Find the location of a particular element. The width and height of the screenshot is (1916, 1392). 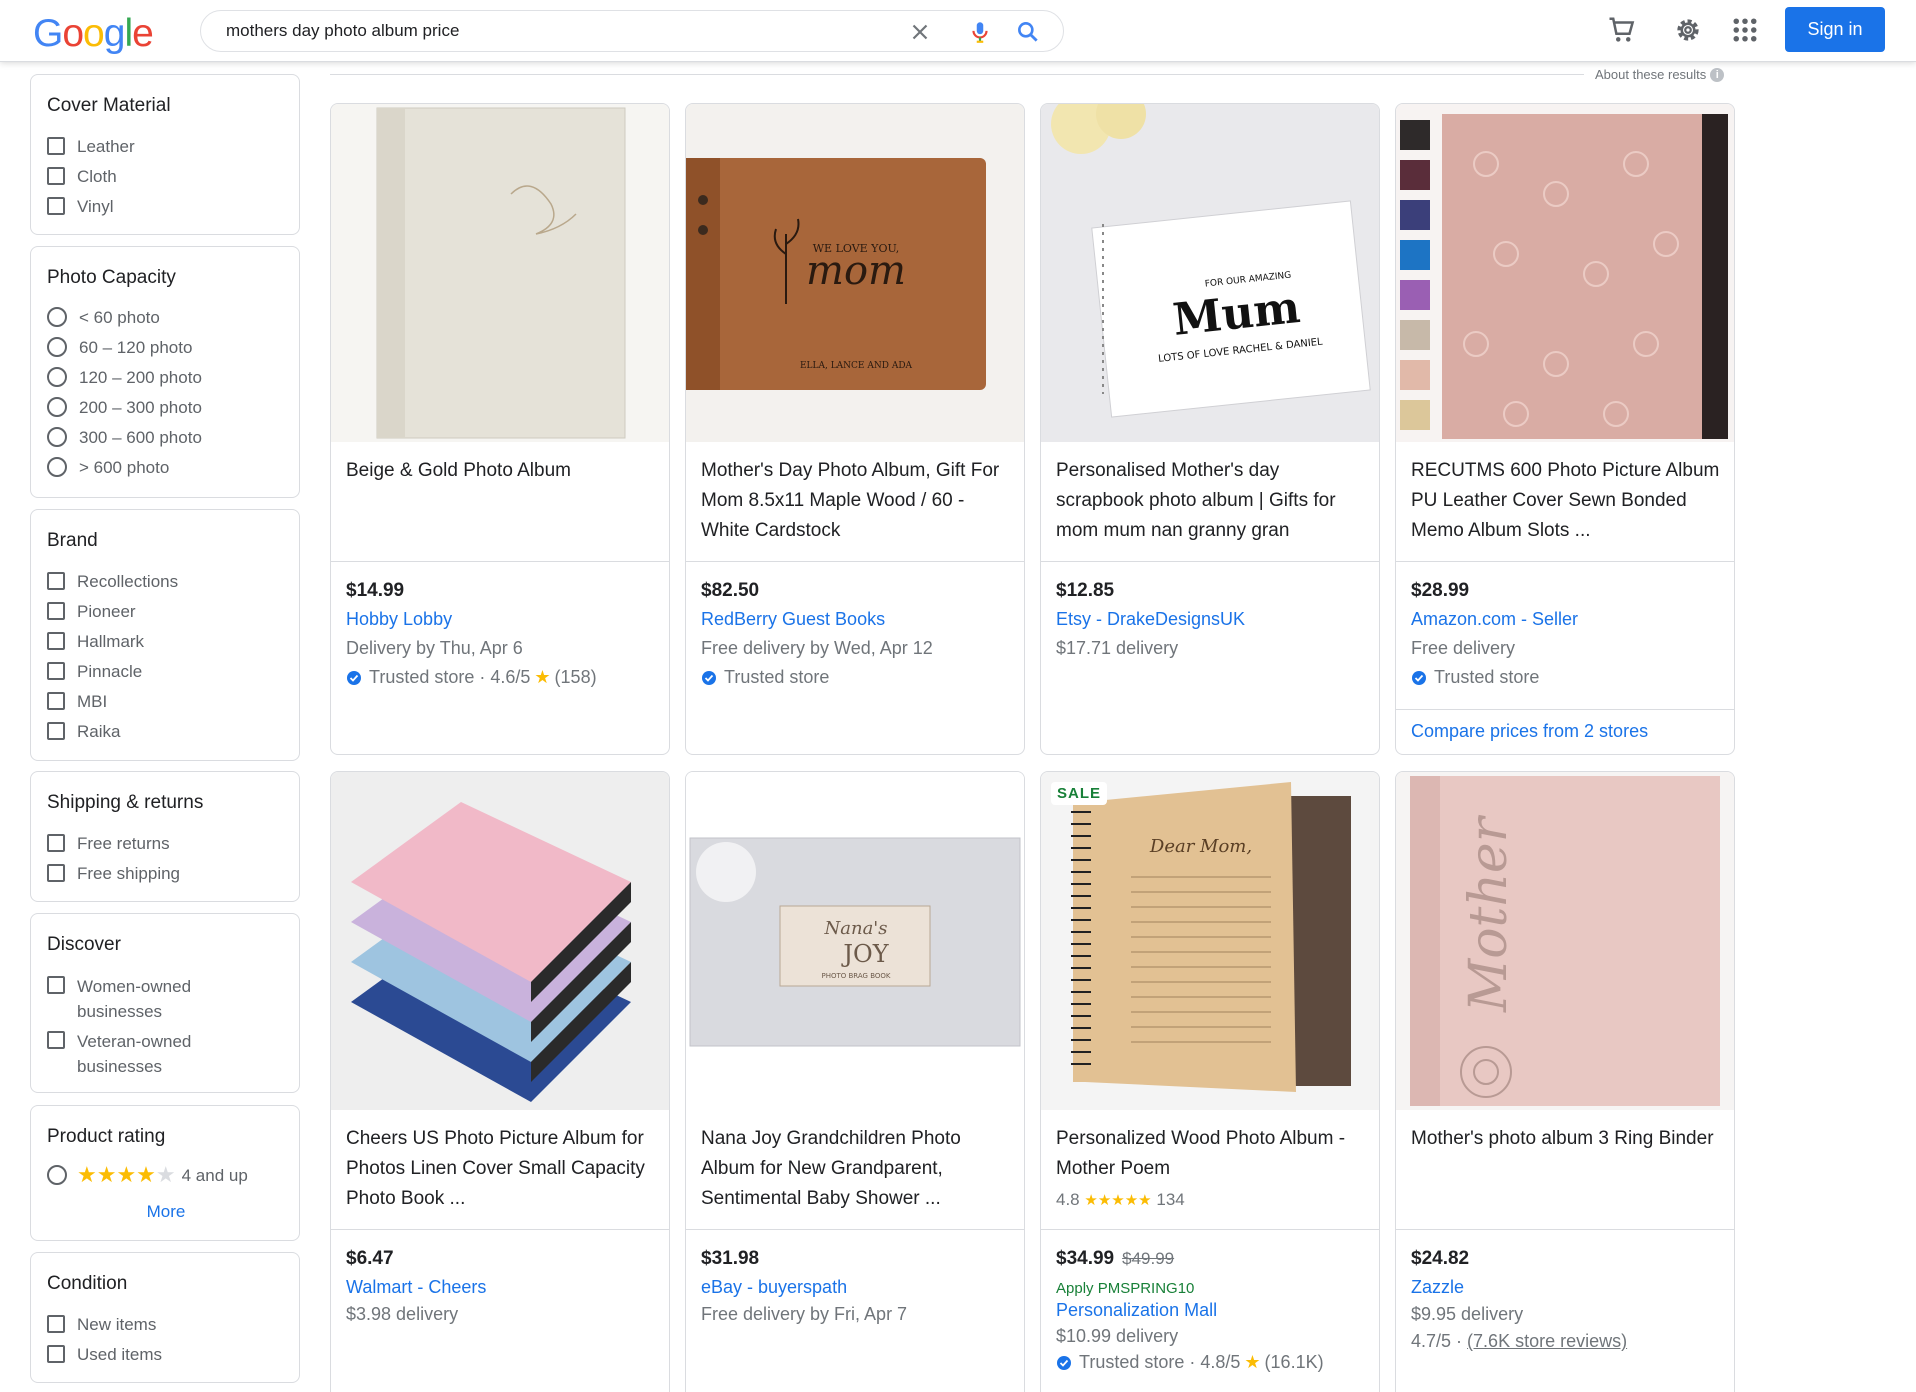

filter-option-capacity: 120 – 200 photo is located at coordinates (124, 378).